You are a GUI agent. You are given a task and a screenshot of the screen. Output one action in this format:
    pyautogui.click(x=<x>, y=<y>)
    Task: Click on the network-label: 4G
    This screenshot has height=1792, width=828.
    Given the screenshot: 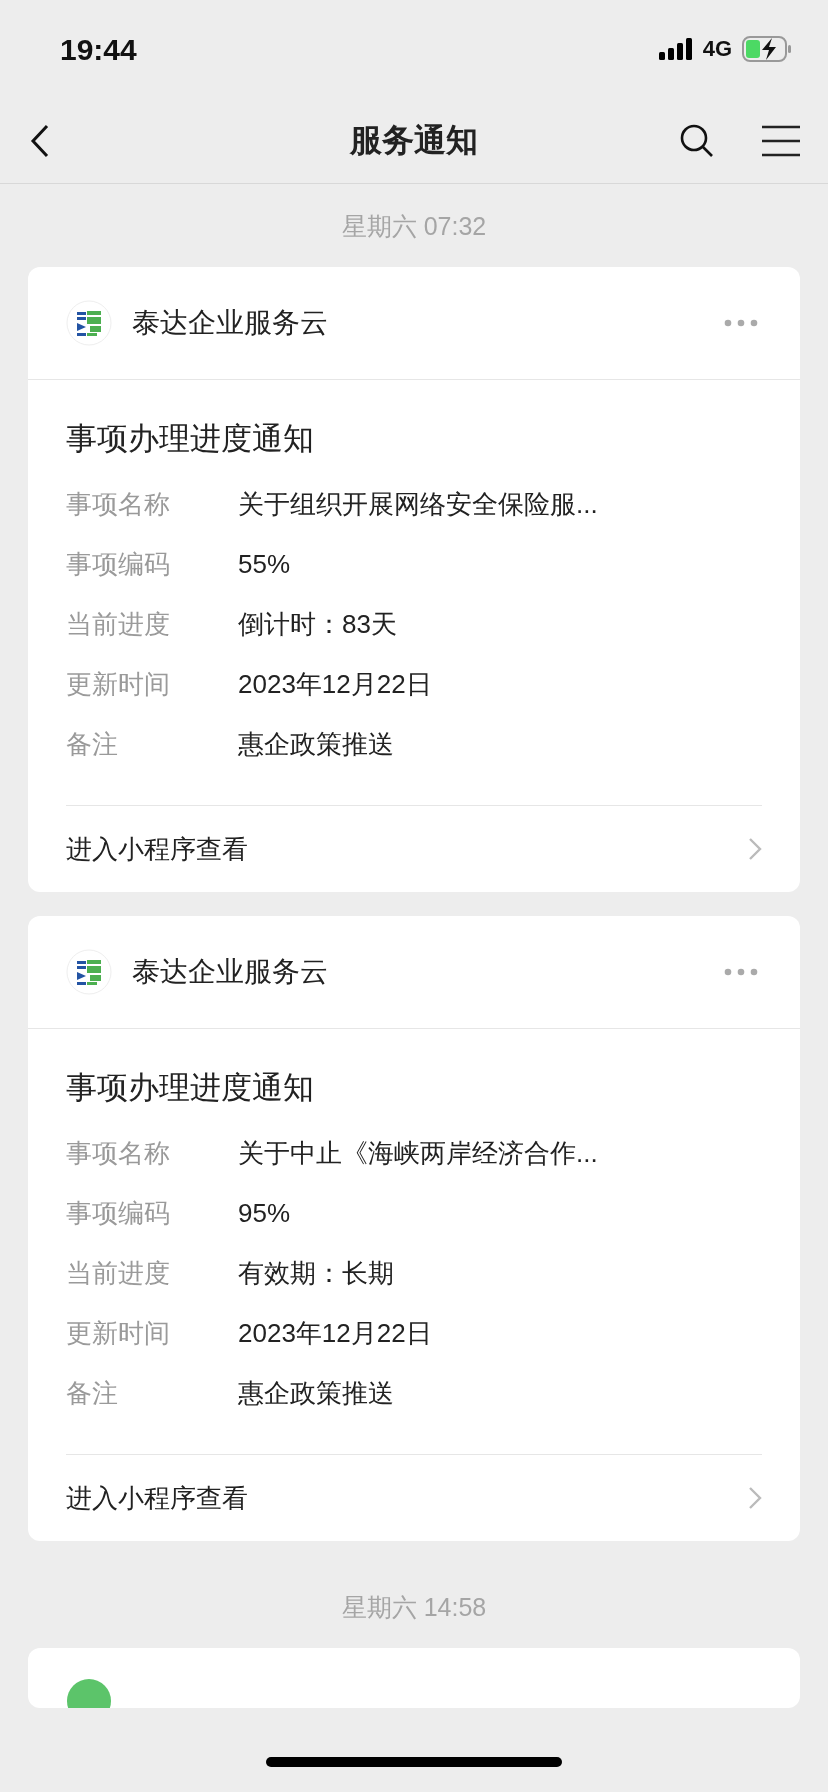 What is the action you would take?
    pyautogui.click(x=717, y=49)
    